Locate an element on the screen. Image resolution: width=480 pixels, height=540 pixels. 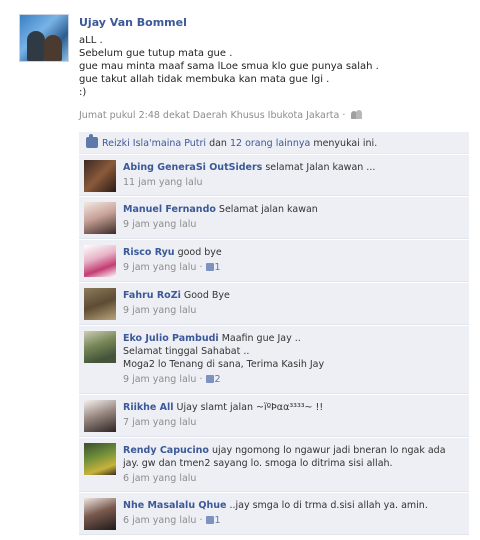
likers-others-link: 12 orang lainnya is located at coordinates (270, 143).